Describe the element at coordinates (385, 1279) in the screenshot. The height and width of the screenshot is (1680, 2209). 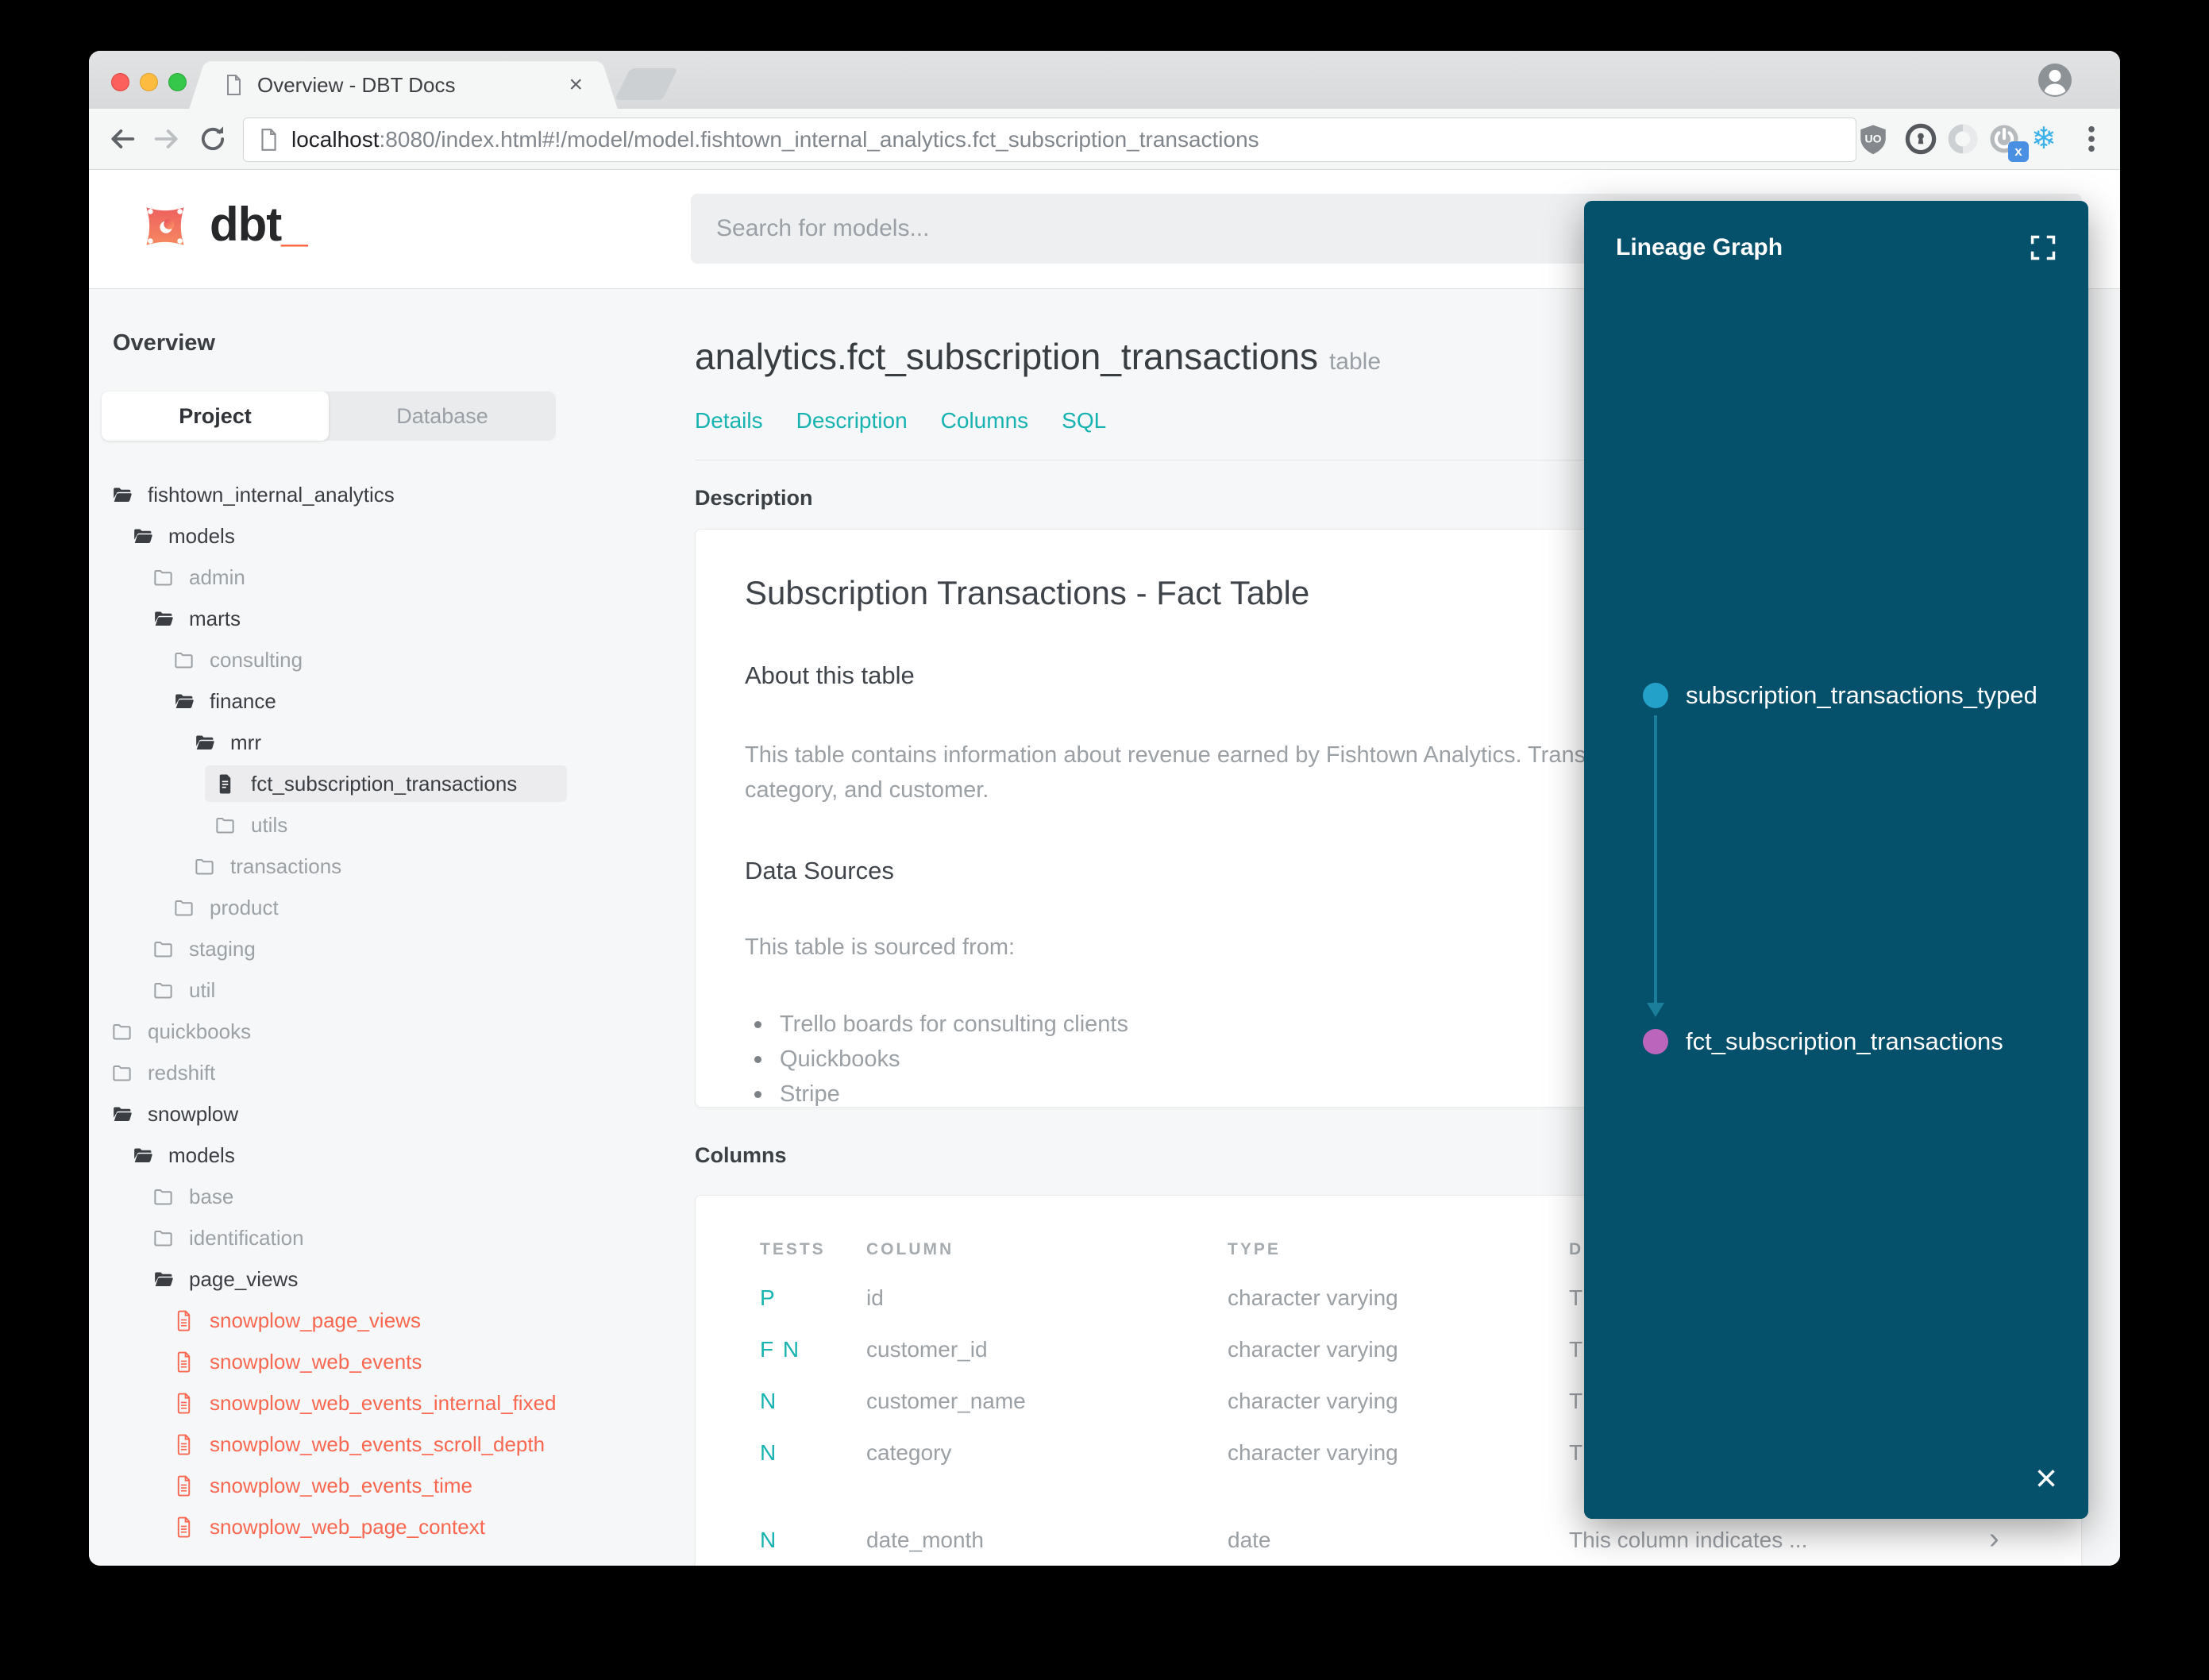
I see `tree-folder-page_views: page_views` at that location.